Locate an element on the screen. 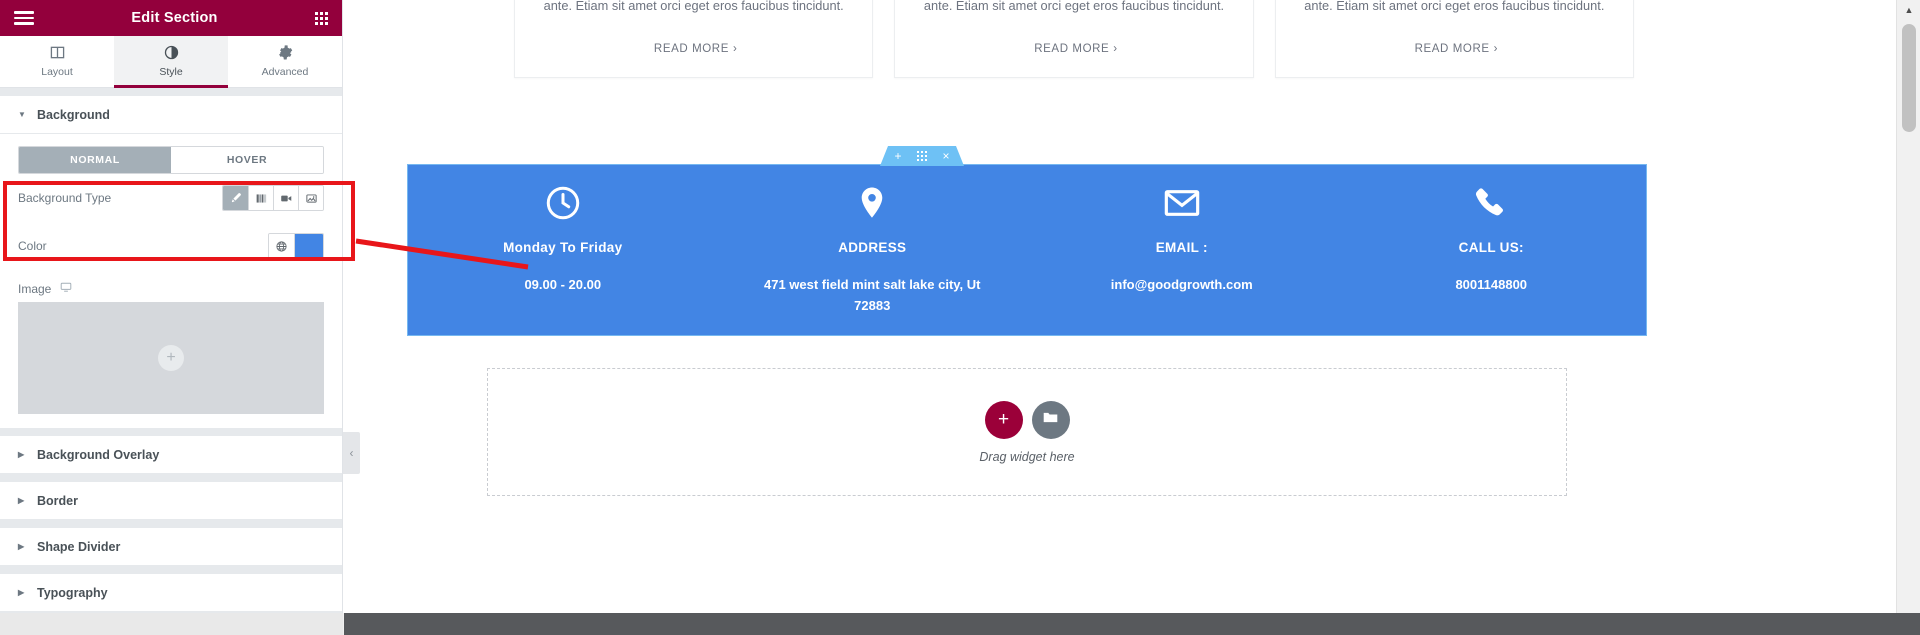 Image resolution: width=1920 pixels, height=635 pixels. drag-handle-icon is located at coordinates (922, 156).